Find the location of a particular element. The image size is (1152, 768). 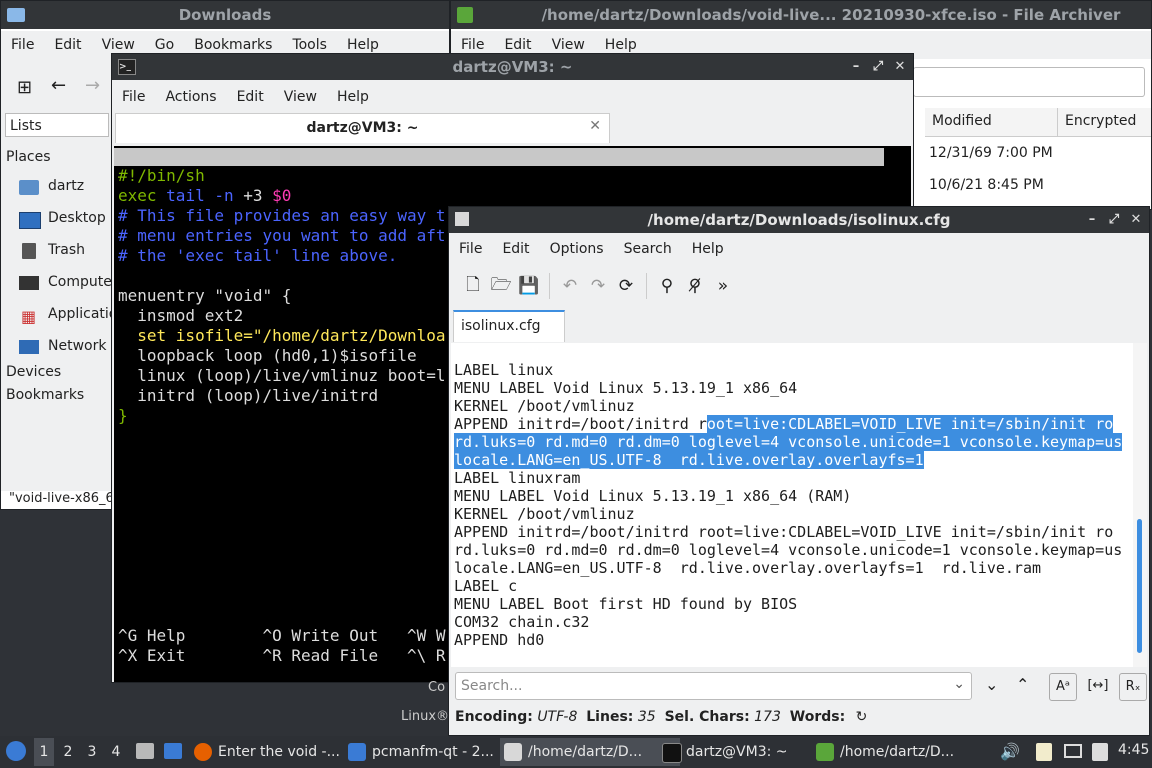

ed-menu-options: Options is located at coordinates (577, 249).